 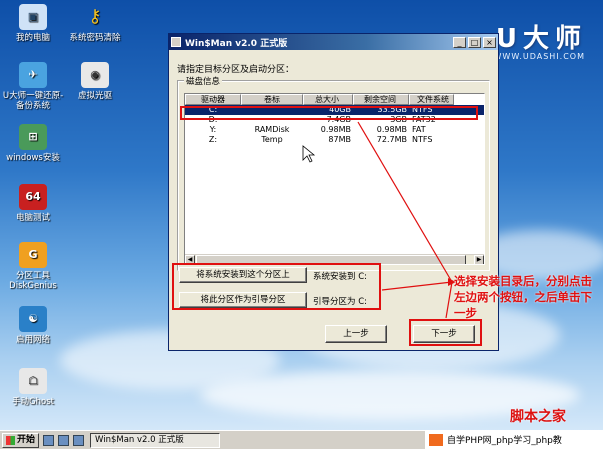 What do you see at coordinates (26, 439) in the screenshot?
I see `start-label: 开始` at bounding box center [26, 439].